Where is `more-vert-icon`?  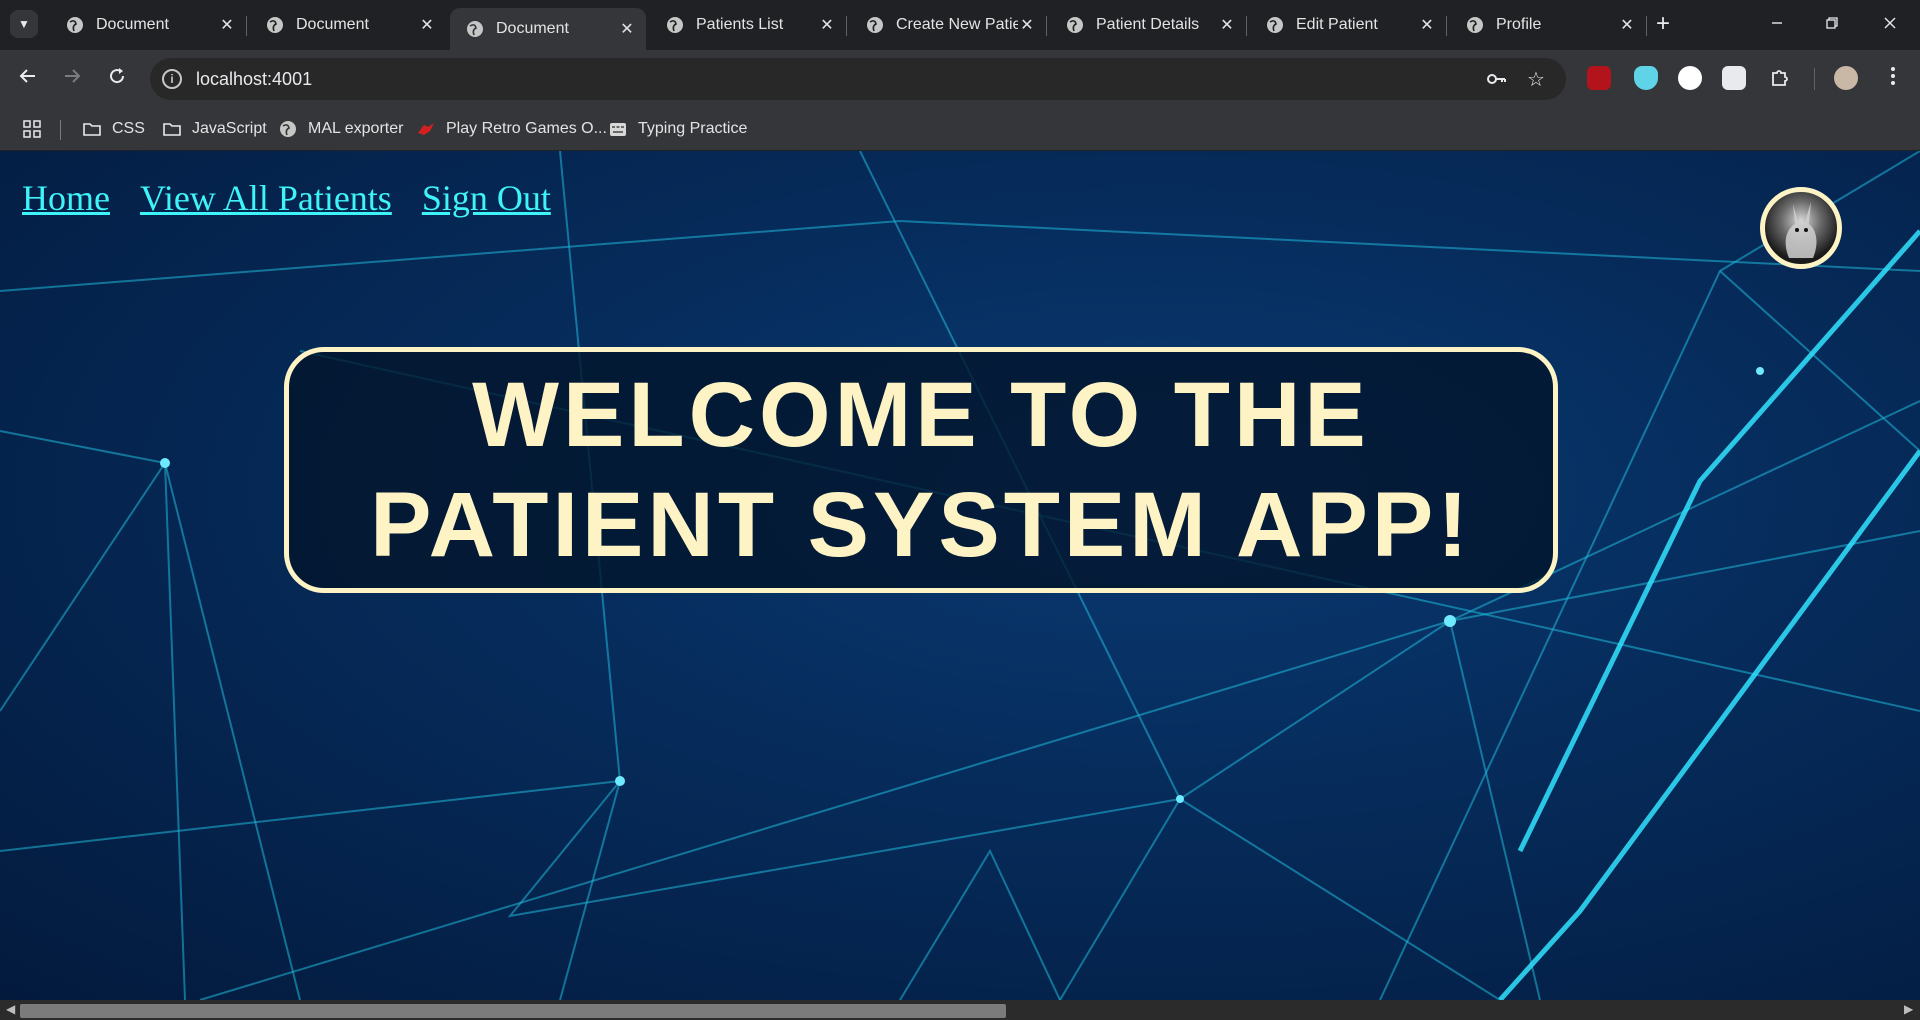 more-vert-icon is located at coordinates (1893, 76).